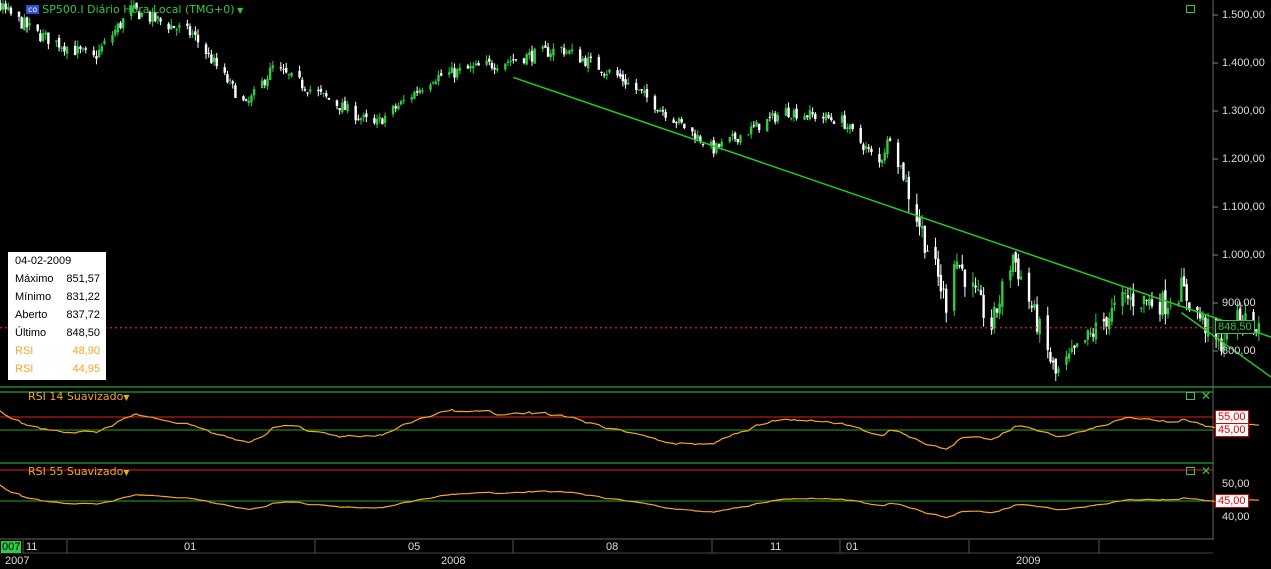 This screenshot has width=1271, height=569. Describe the element at coordinates (33, 9) in the screenshot. I see `chart-type-icon: co` at that location.